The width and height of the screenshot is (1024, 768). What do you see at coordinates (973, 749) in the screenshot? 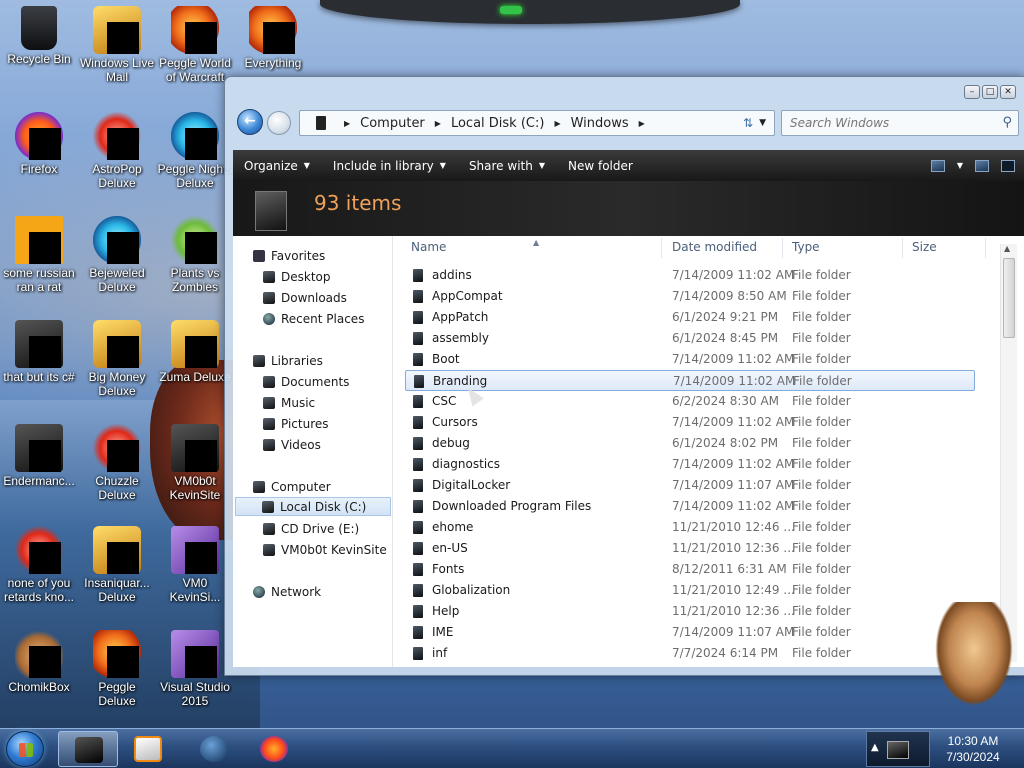
I see `clock: 10:30 AM 7/30/2024` at bounding box center [973, 749].